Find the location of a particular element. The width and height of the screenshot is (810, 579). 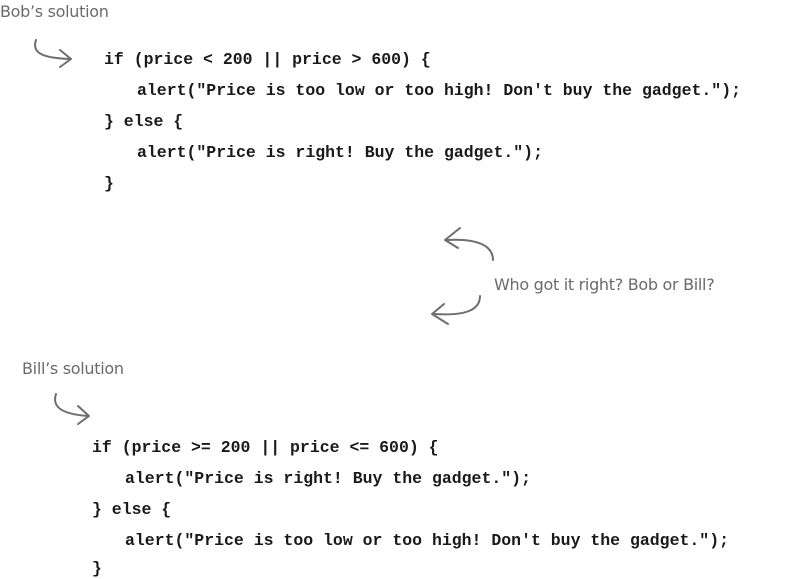

bob-code-line-5: } is located at coordinates (109, 183).